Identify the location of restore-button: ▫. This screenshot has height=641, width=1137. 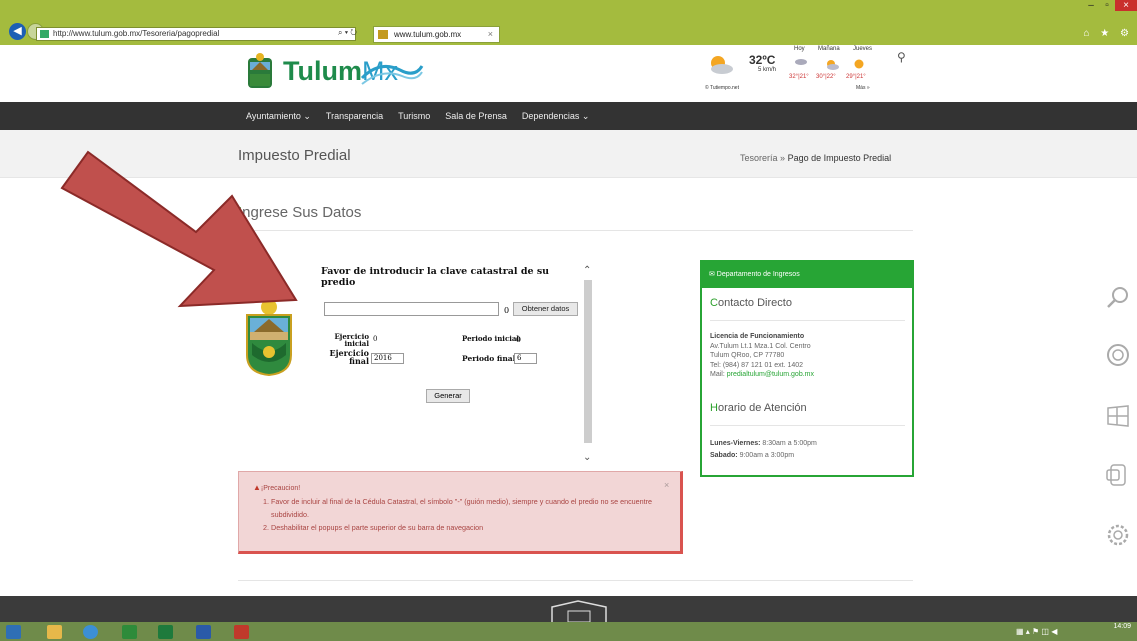
(1107, 5).